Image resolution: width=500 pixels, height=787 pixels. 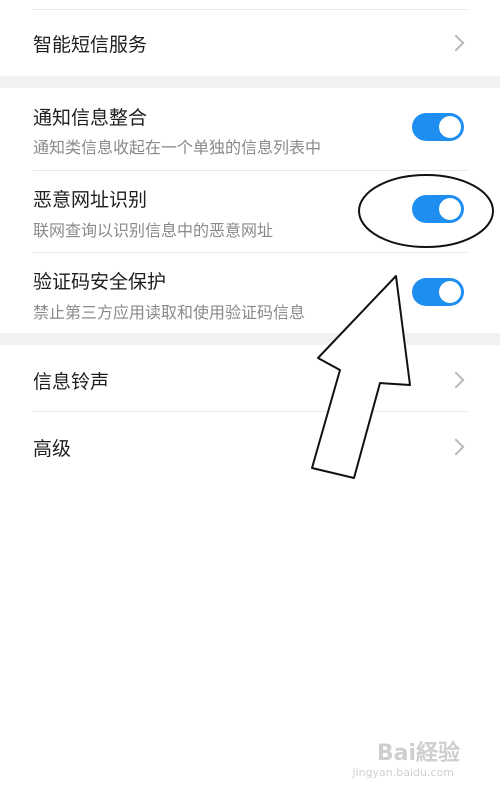 I want to click on highlight-ellipse, so click(x=426, y=211).